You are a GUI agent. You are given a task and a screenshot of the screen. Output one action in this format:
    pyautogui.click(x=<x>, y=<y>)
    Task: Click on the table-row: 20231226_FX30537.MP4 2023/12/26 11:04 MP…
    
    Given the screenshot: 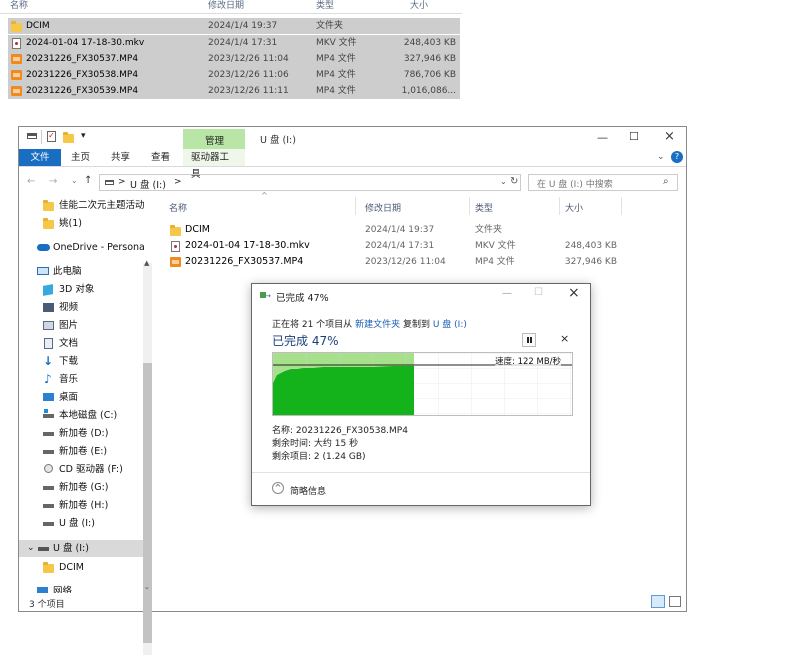 What is the action you would take?
    pyautogui.click(x=405, y=262)
    